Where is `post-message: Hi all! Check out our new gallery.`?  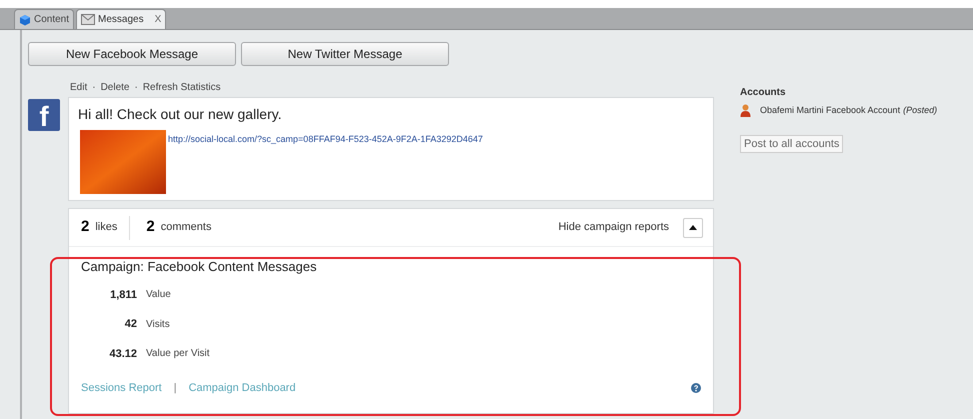 post-message: Hi all! Check out our new gallery. is located at coordinates (180, 114).